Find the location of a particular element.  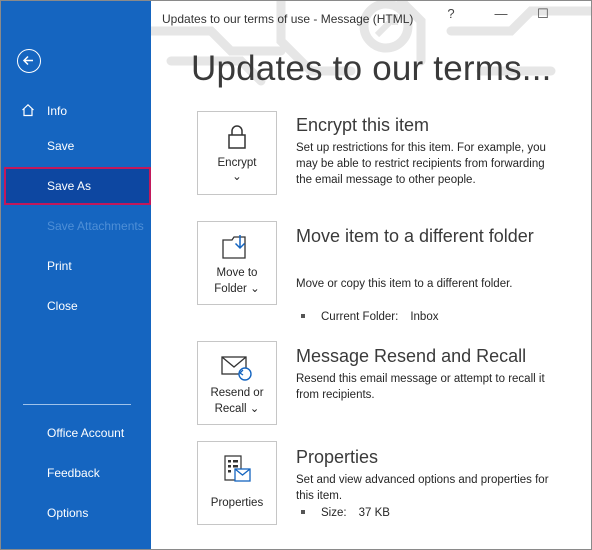

sidebar-item-save-attachments: Save Attachments is located at coordinates (76, 226).